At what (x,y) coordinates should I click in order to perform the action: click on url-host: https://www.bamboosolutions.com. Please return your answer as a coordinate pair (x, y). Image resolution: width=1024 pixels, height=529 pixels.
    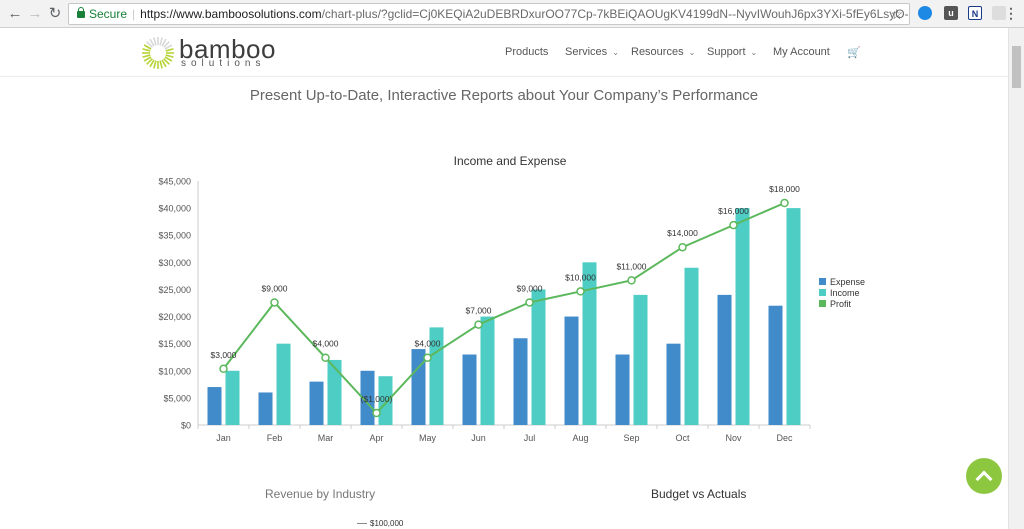
    Looking at the image, I should click on (231, 14).